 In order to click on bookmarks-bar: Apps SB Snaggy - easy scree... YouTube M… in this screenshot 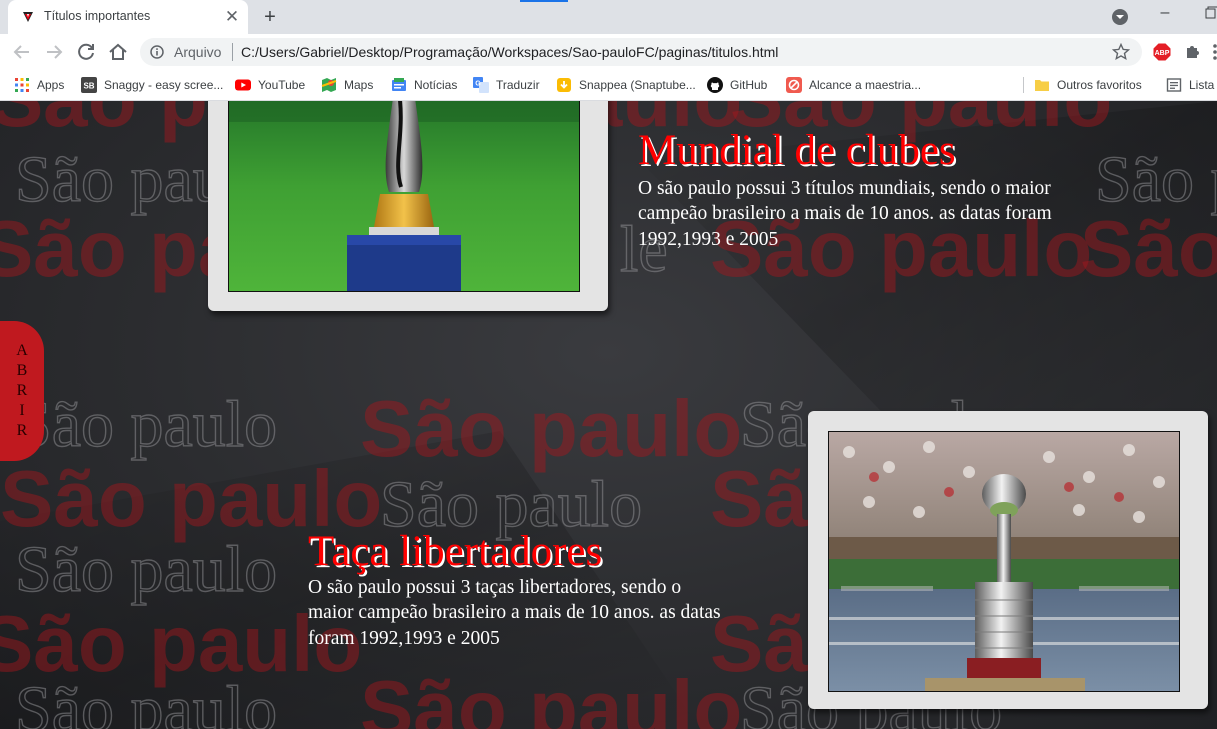, I will do `click(608, 85)`.